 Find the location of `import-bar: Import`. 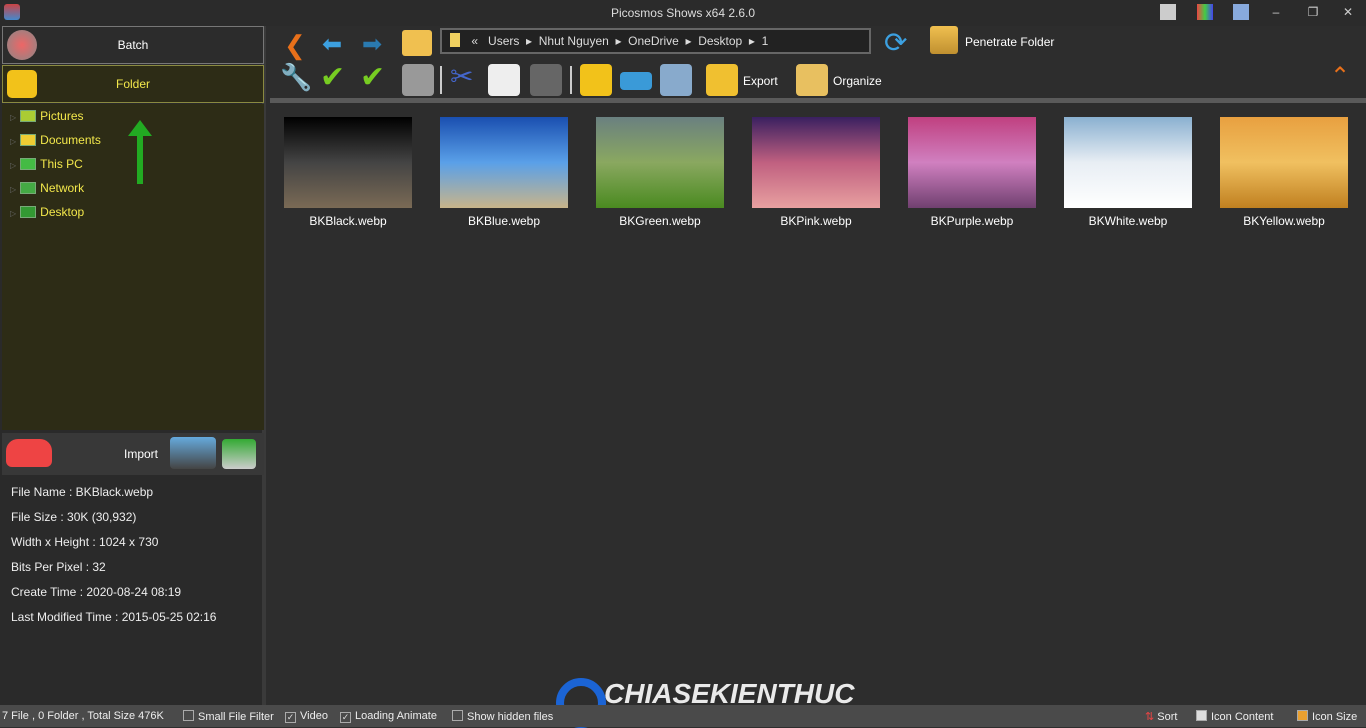

import-bar: Import is located at coordinates (133, 454).